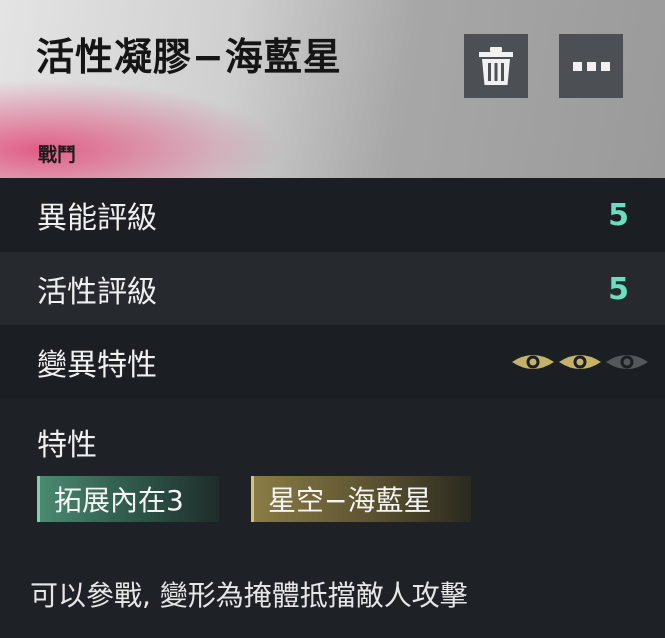  Describe the element at coordinates (189, 57) in the screenshot. I see `item-title: 活性凝膠−海藍星` at that location.